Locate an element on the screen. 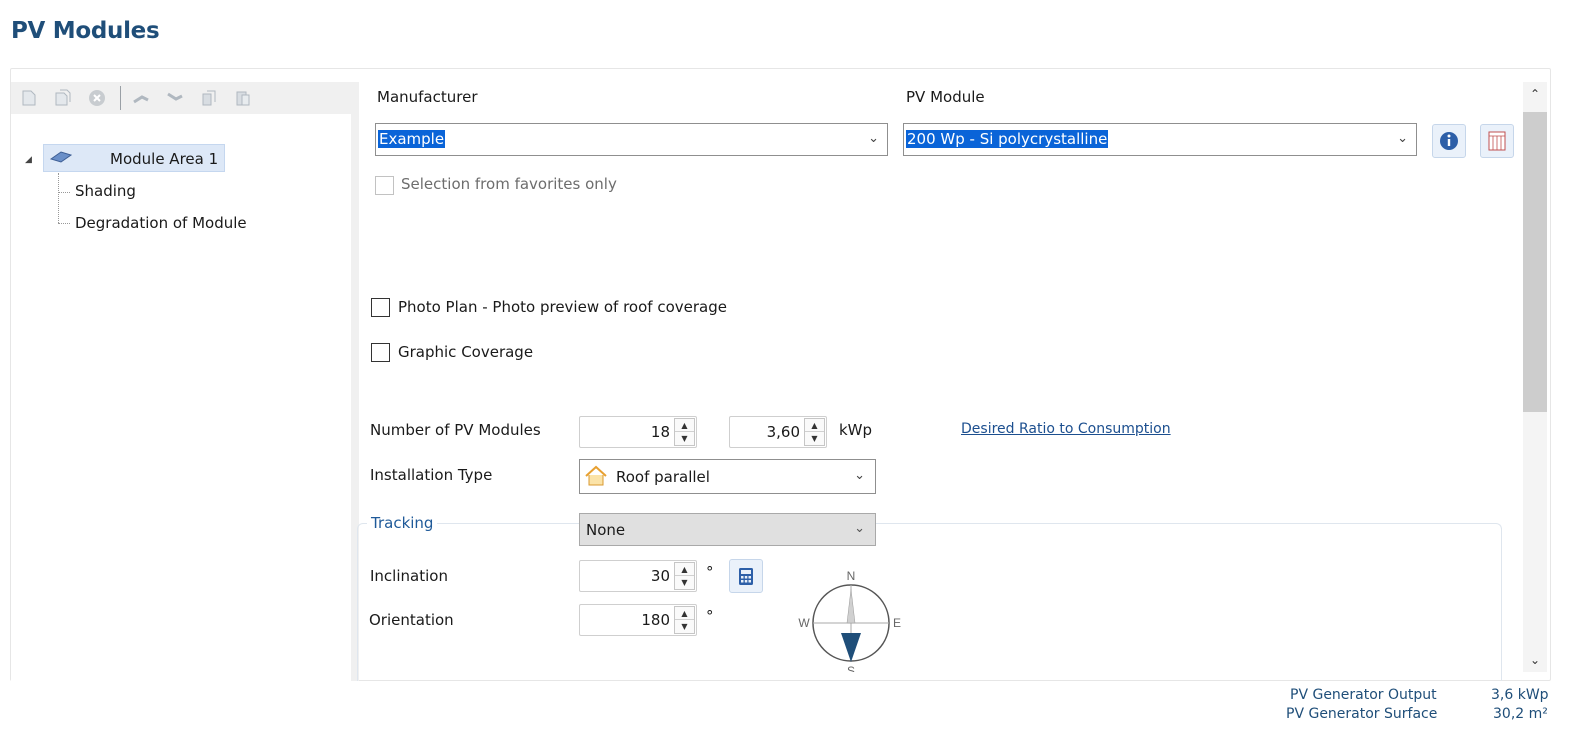 The image size is (1584, 744). new-document-icon is located at coordinates (29, 98).